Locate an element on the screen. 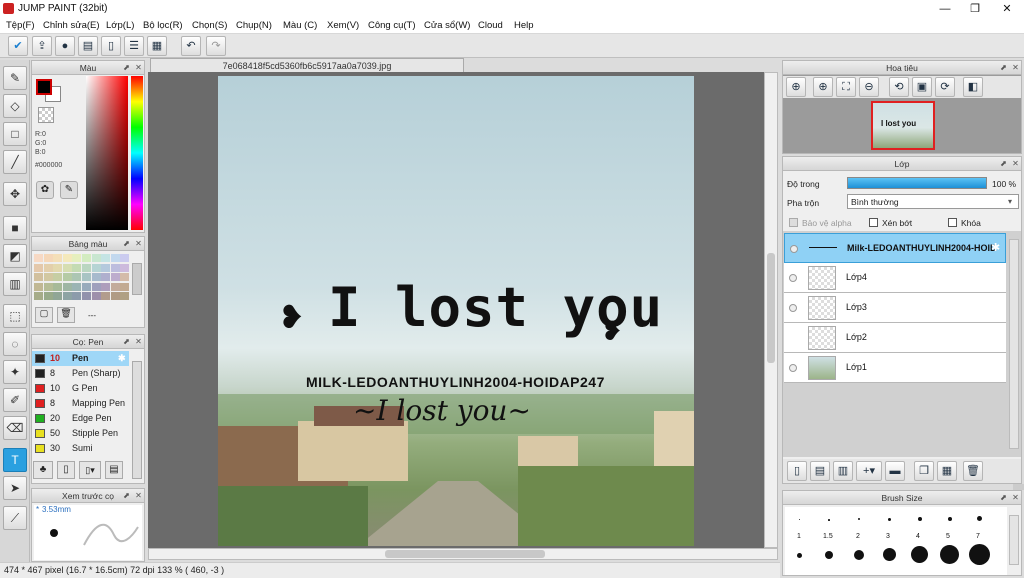  brush-item-sumi: 30 Sumi is located at coordinates (81, 448).